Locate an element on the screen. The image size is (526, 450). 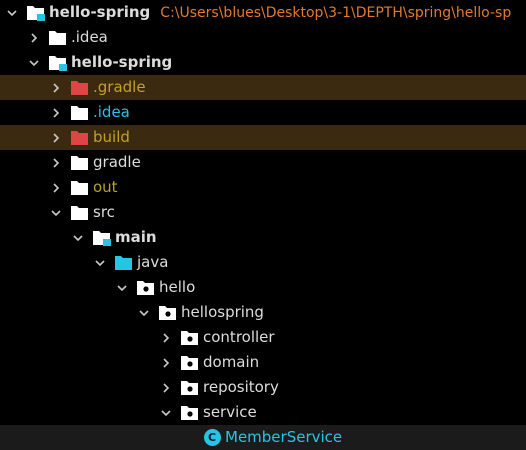
tree-item: .gradle is located at coordinates (263, 87).